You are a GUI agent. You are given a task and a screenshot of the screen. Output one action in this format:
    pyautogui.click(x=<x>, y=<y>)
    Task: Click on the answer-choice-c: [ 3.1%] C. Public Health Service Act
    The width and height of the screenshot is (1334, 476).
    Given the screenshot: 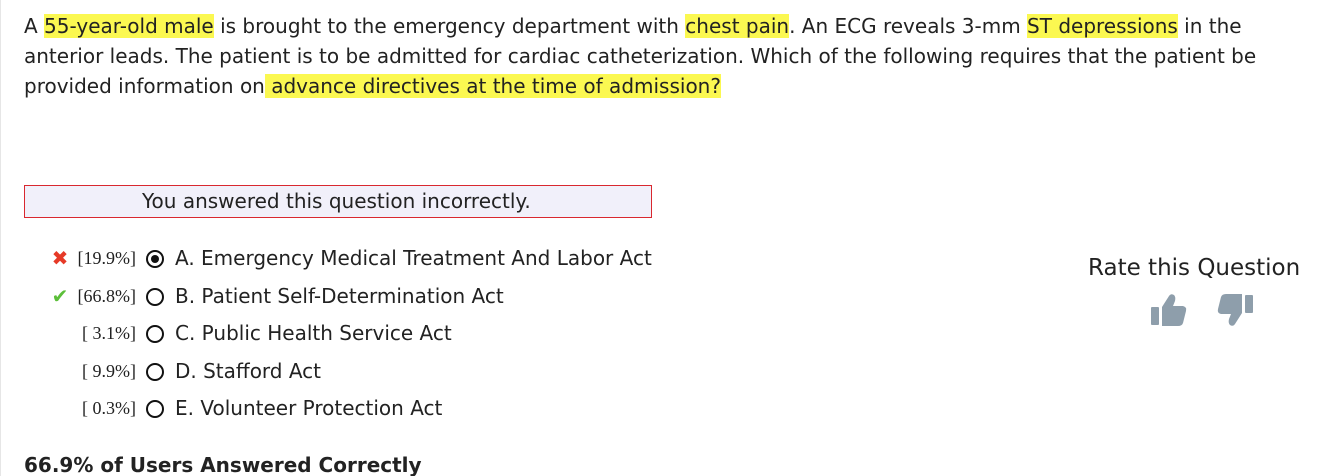 What is the action you would take?
    pyautogui.click(x=351, y=334)
    